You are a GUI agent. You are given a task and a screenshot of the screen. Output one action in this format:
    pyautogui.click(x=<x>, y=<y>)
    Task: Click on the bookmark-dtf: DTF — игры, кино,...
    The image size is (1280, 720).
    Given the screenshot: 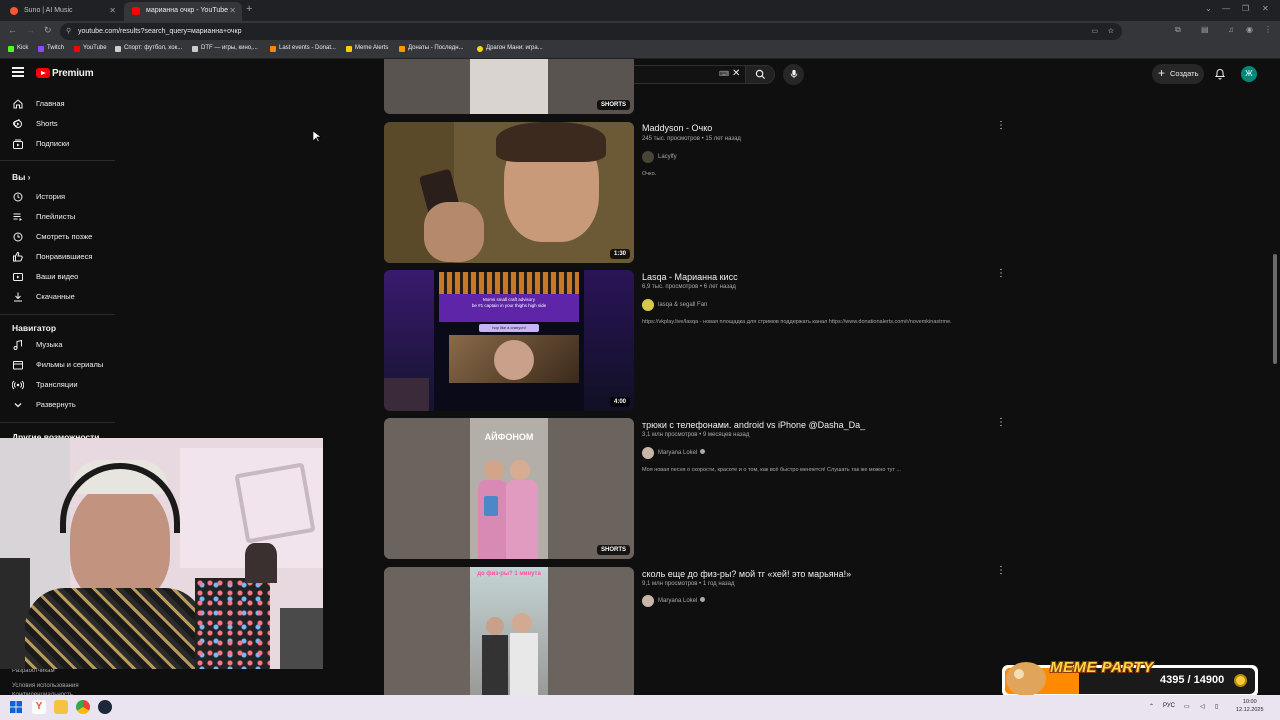 What is the action you would take?
    pyautogui.click(x=225, y=48)
    